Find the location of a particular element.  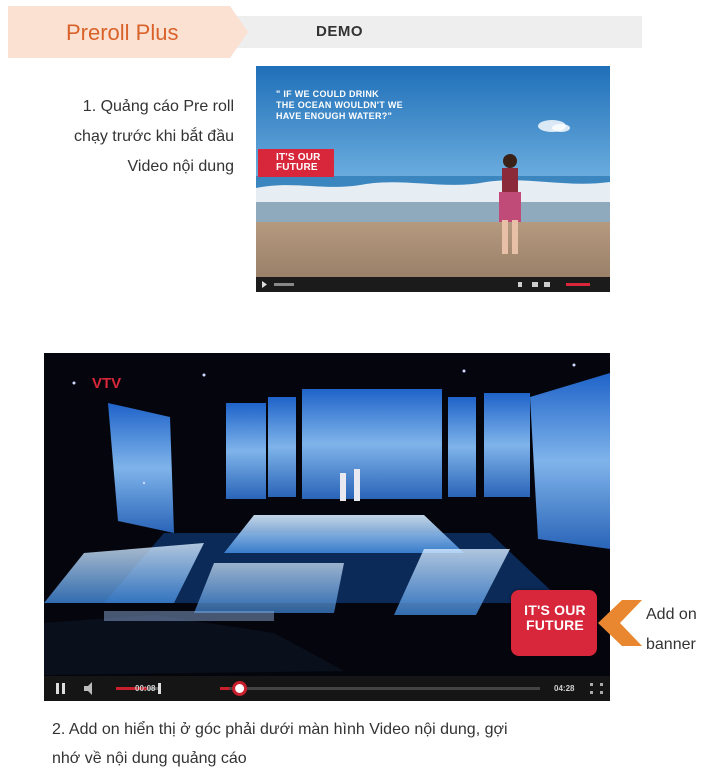

content-controls is located at coordinates (329, 688).